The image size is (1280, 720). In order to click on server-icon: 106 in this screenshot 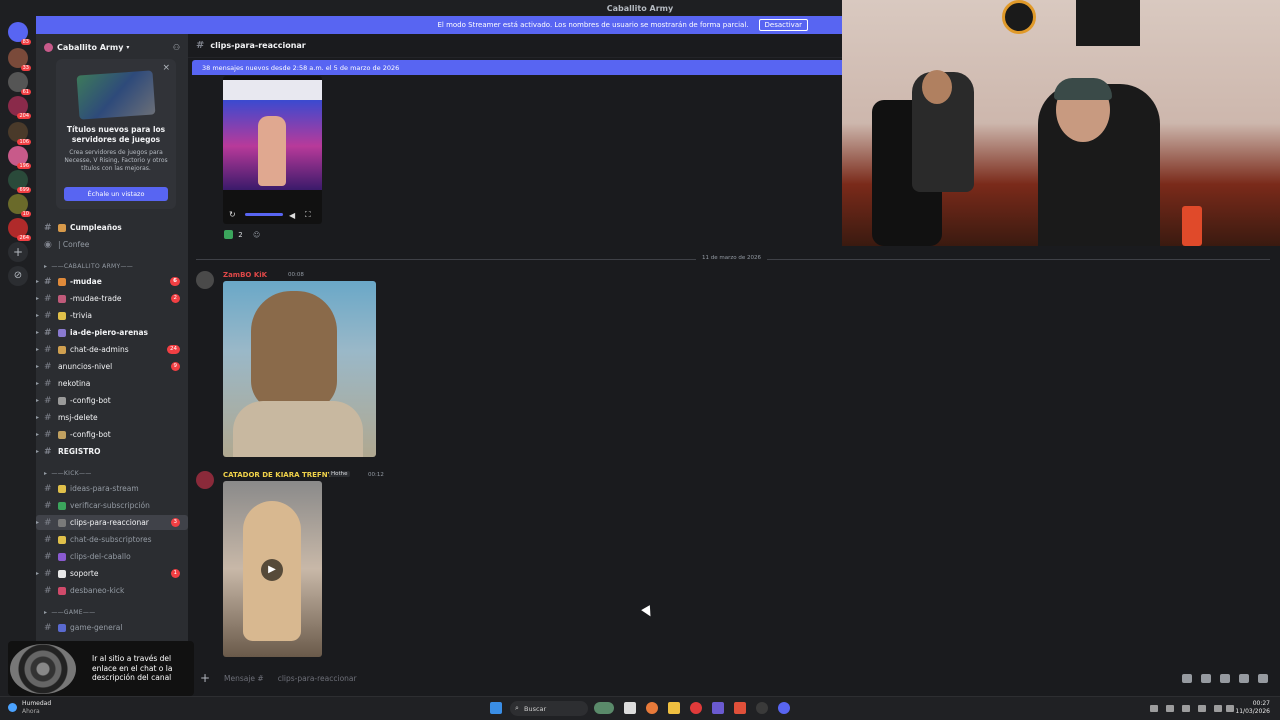, I will do `click(19, 133)`.